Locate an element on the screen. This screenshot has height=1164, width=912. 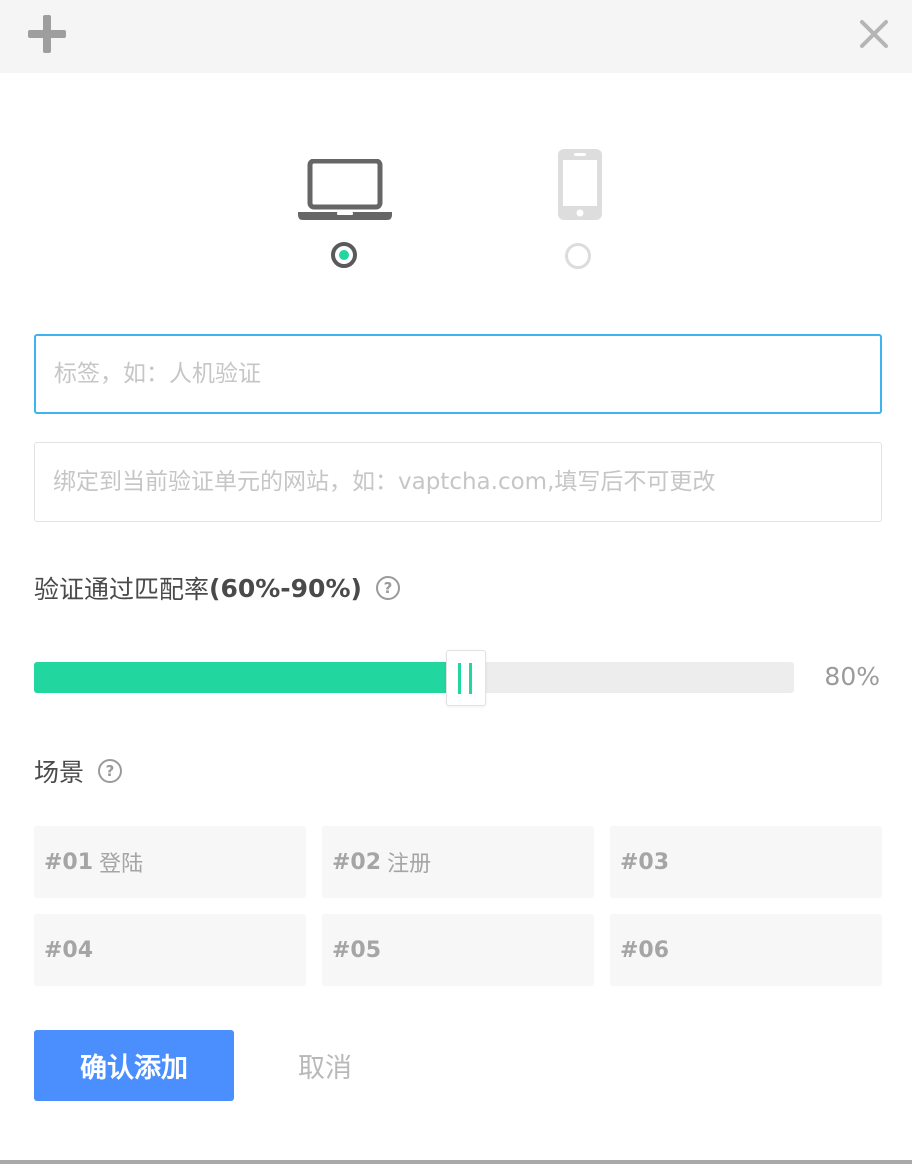
scene-item: #06 is located at coordinates (746, 950).